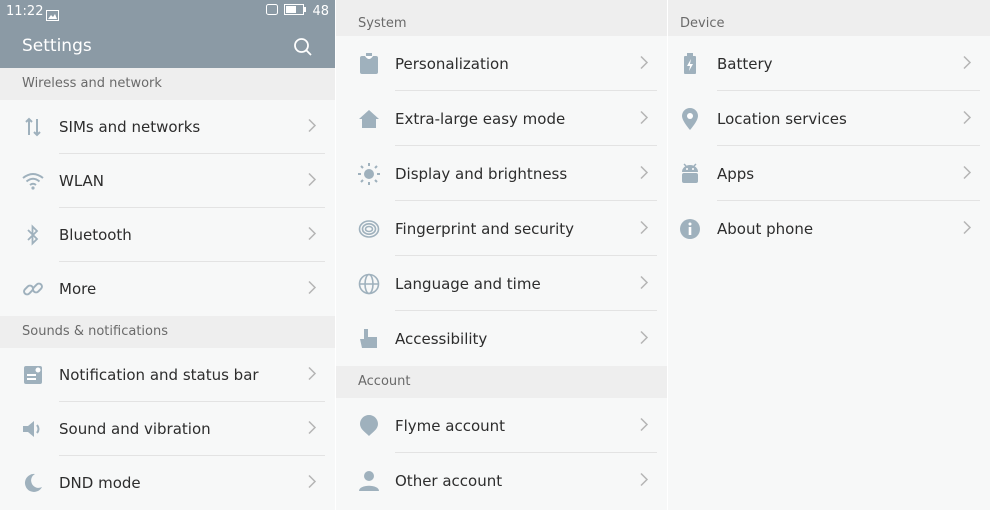 This screenshot has width=990, height=510. What do you see at coordinates (33, 181) in the screenshot?
I see `wifi-icon` at bounding box center [33, 181].